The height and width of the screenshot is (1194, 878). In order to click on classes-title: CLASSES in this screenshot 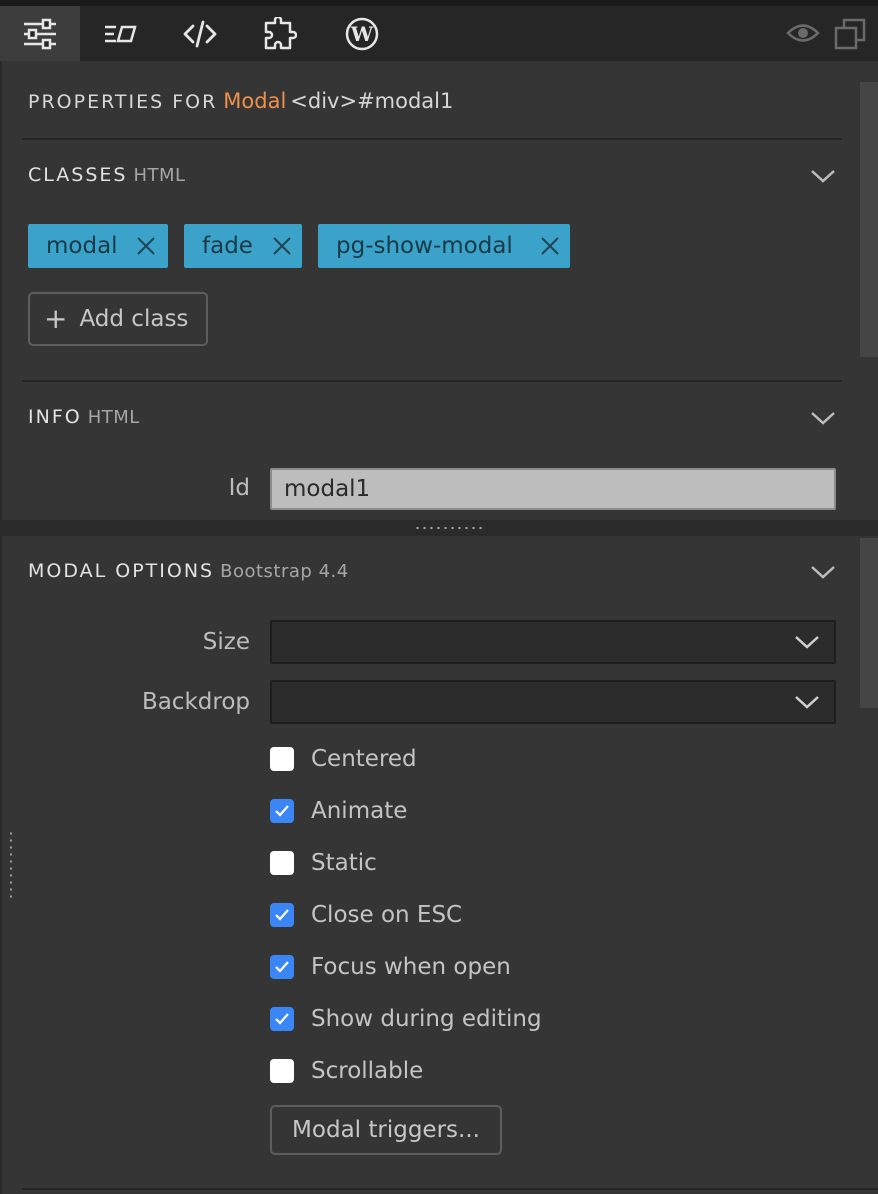, I will do `click(78, 175)`.